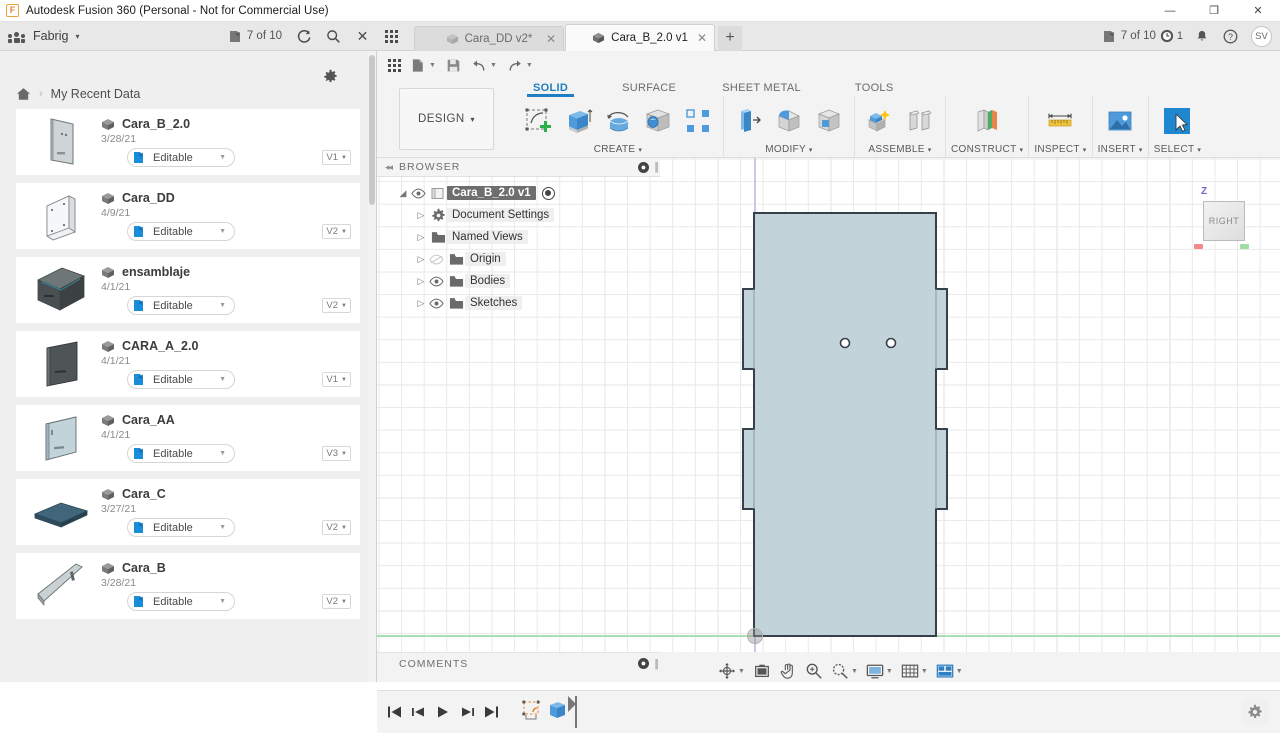 Image resolution: width=1280 pixels, height=733 pixels. Describe the element at coordinates (333, 36) in the screenshot. I see `search-icon` at that location.